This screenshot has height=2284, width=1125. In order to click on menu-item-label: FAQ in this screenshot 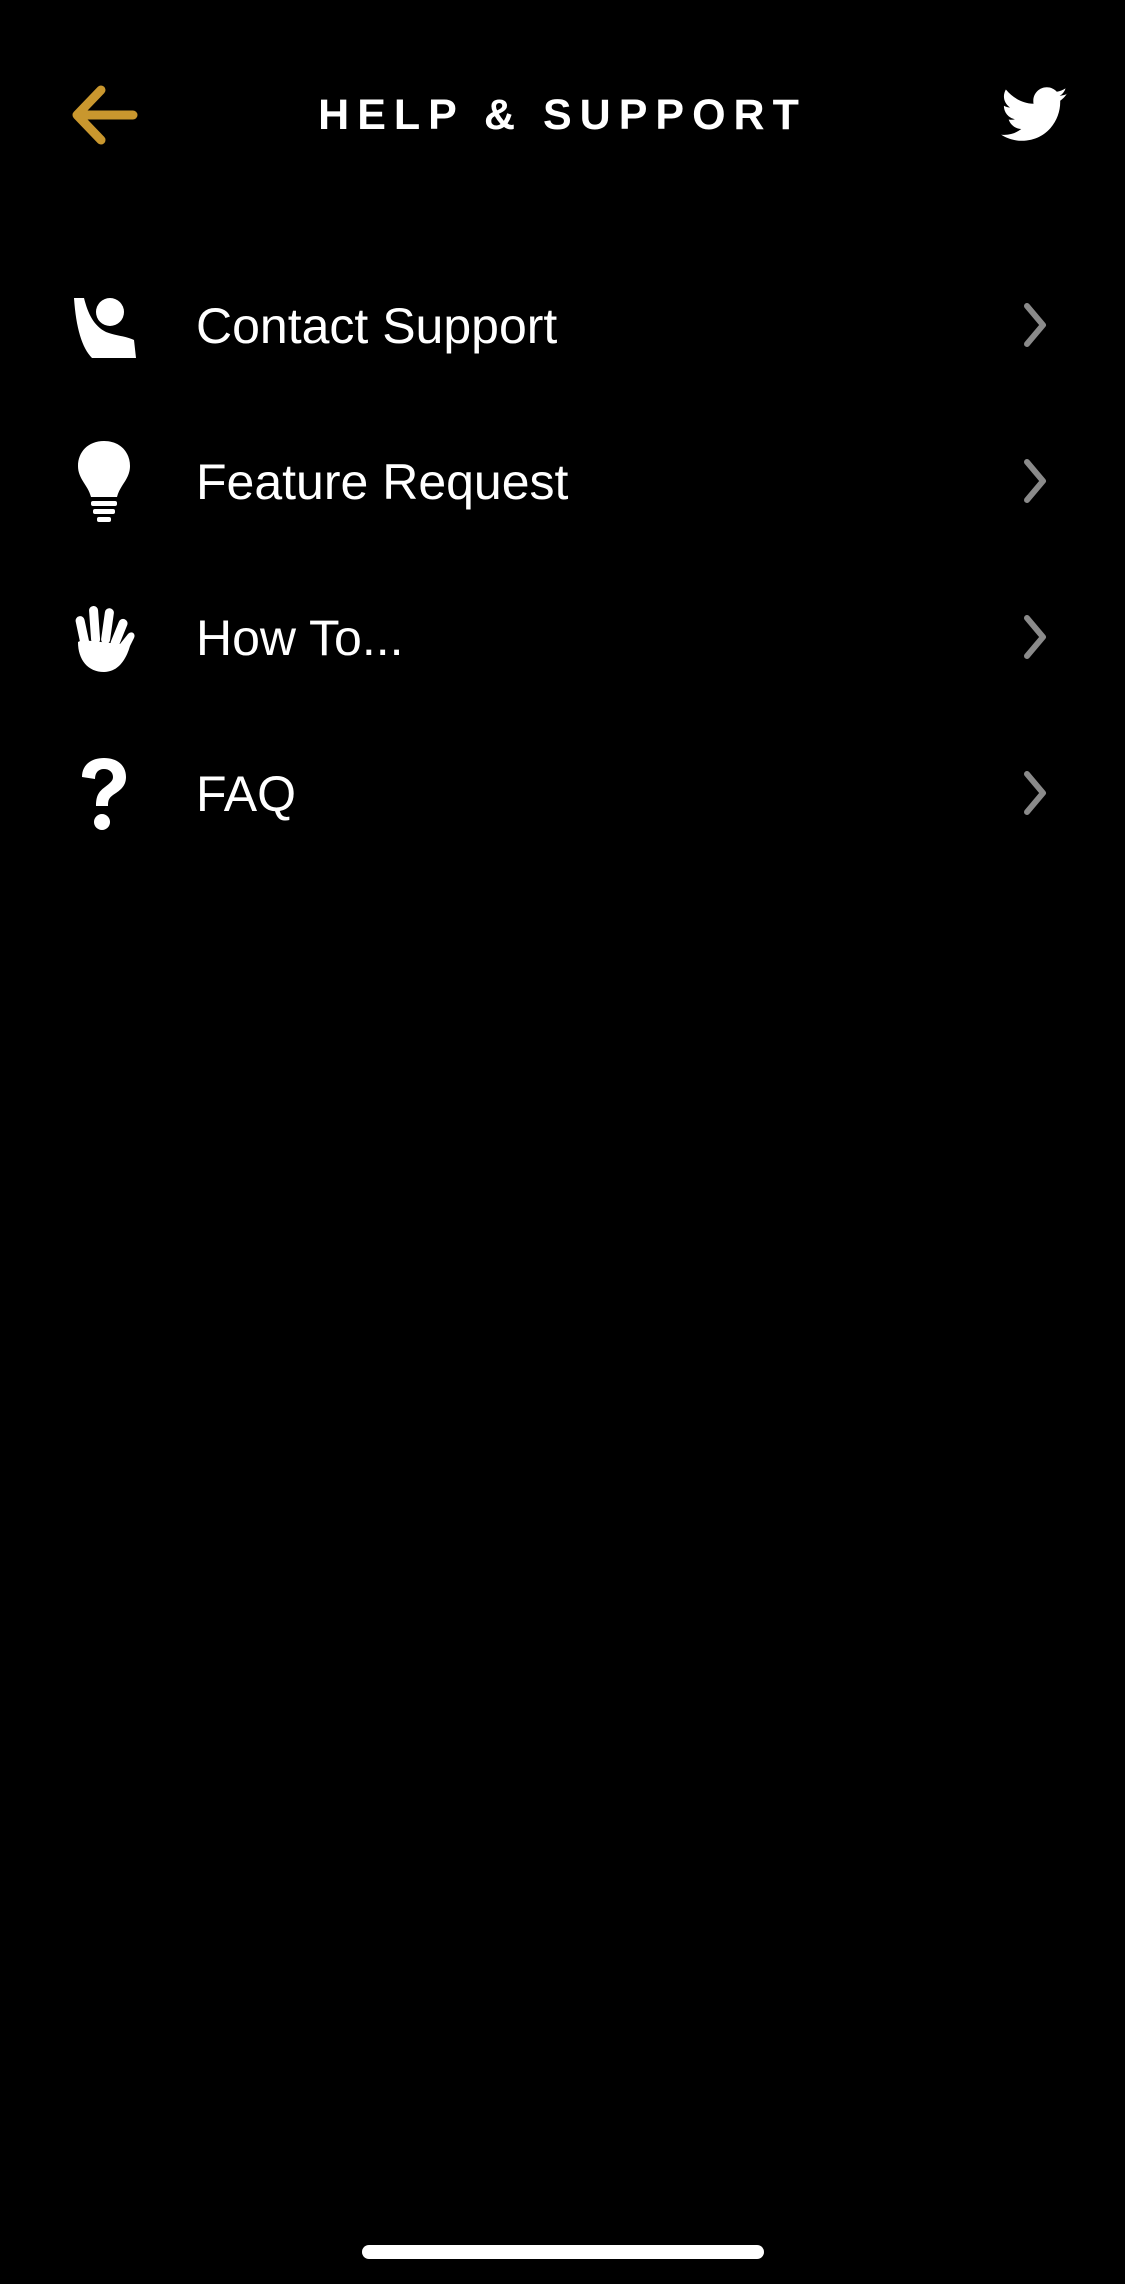, I will do `click(246, 794)`.